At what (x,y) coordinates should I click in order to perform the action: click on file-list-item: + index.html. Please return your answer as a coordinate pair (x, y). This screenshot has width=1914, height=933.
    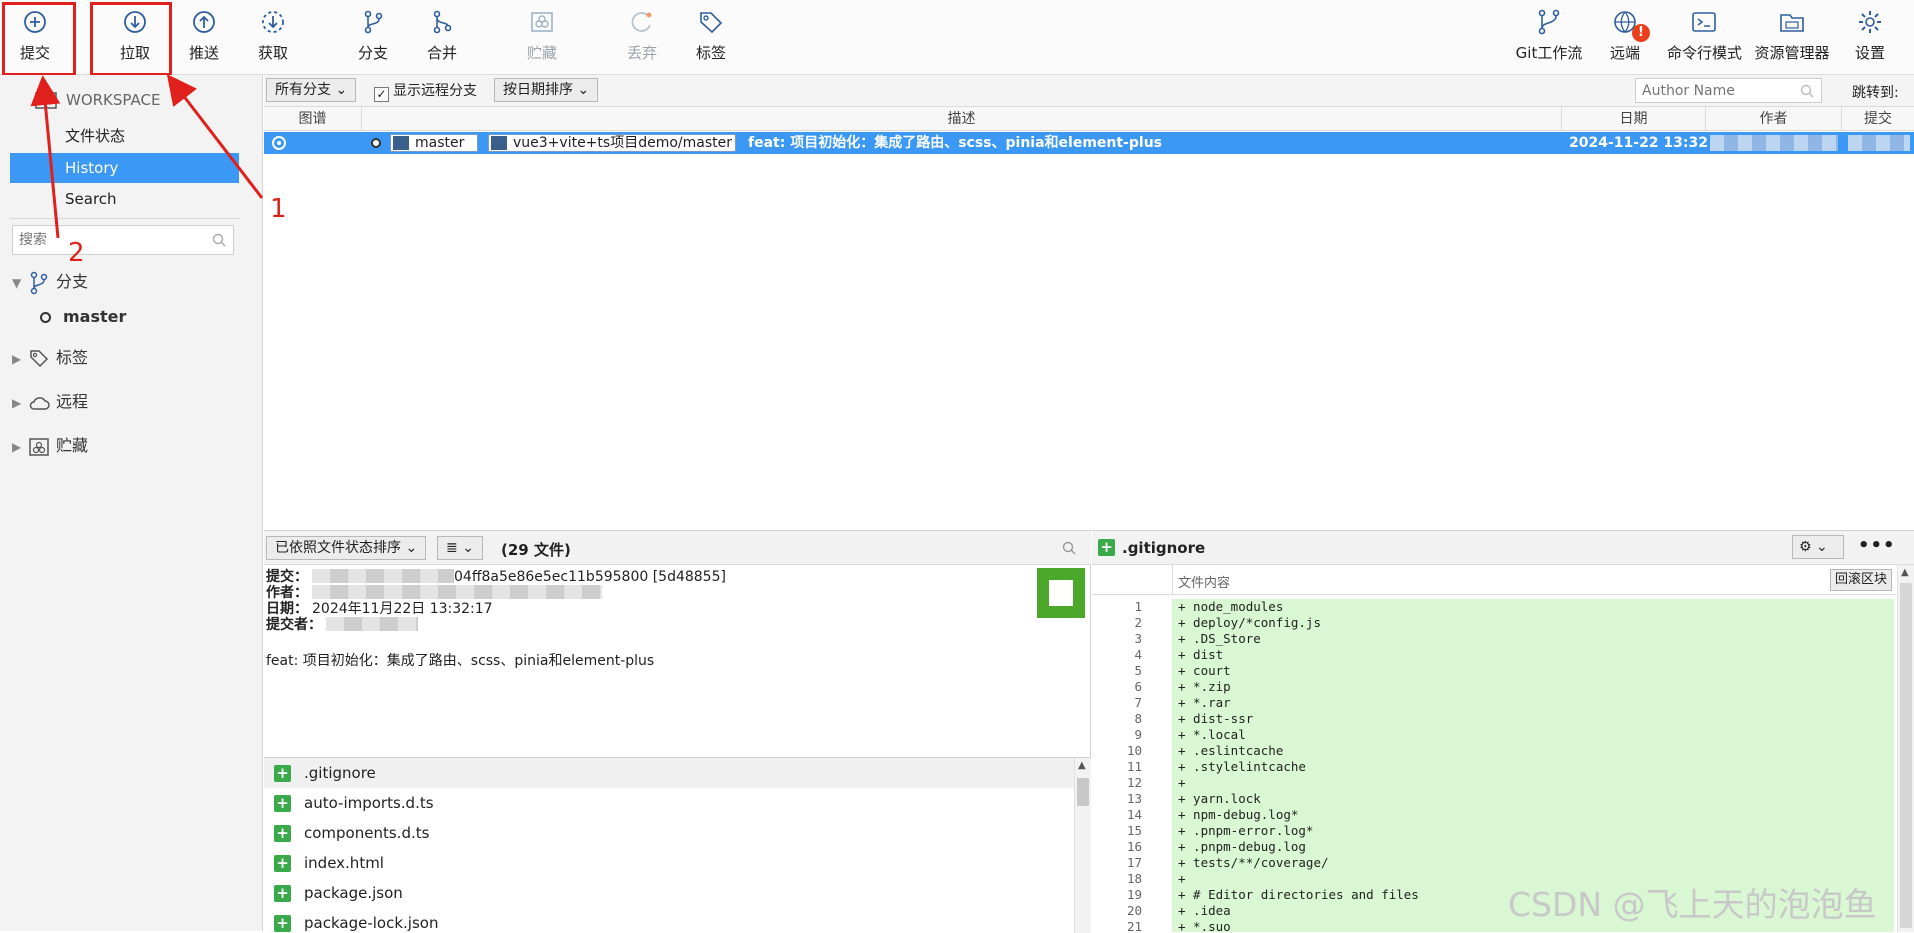
    Looking at the image, I should click on (669, 863).